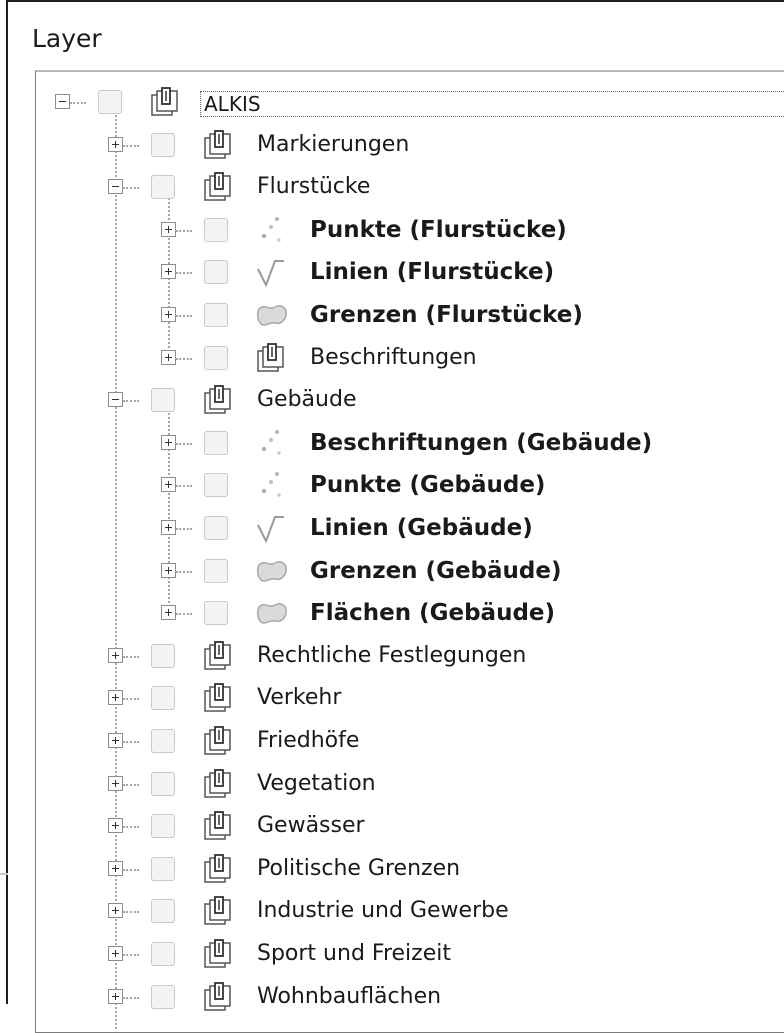  I want to click on tree-item: Flächen (Gebäude), so click(410, 614).